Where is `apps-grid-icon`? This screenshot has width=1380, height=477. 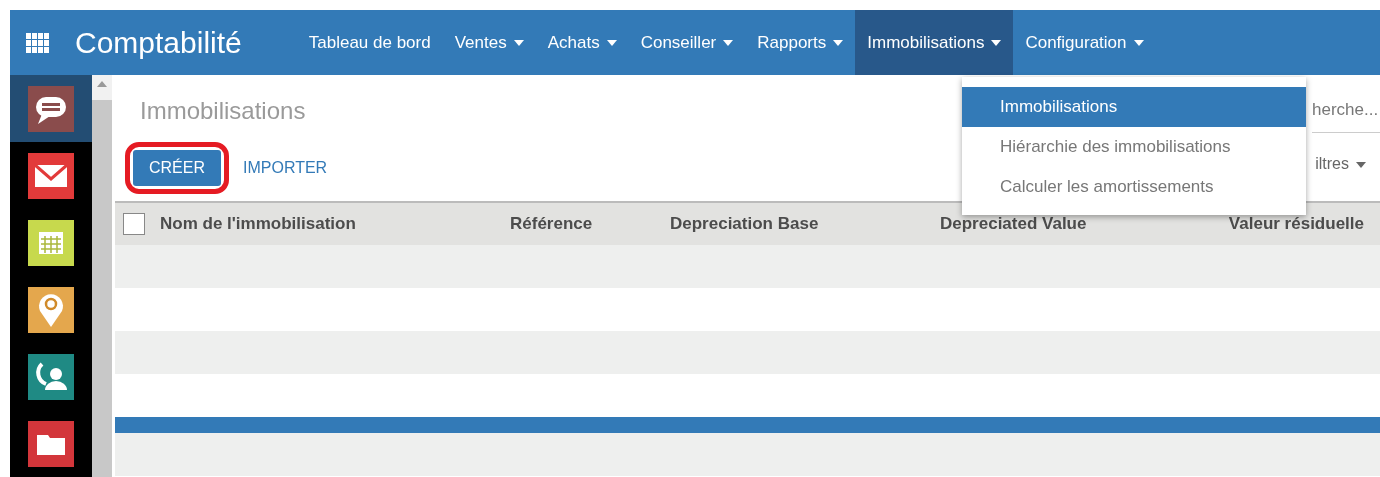
apps-grid-icon is located at coordinates (38, 42).